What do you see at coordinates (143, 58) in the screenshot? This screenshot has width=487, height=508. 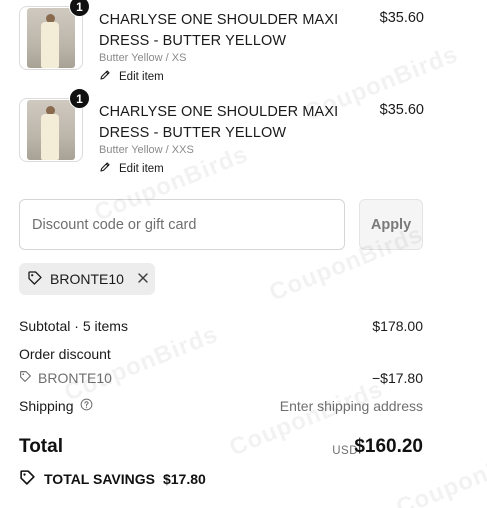 I see `product-variant: Butter Yellow / XS` at bounding box center [143, 58].